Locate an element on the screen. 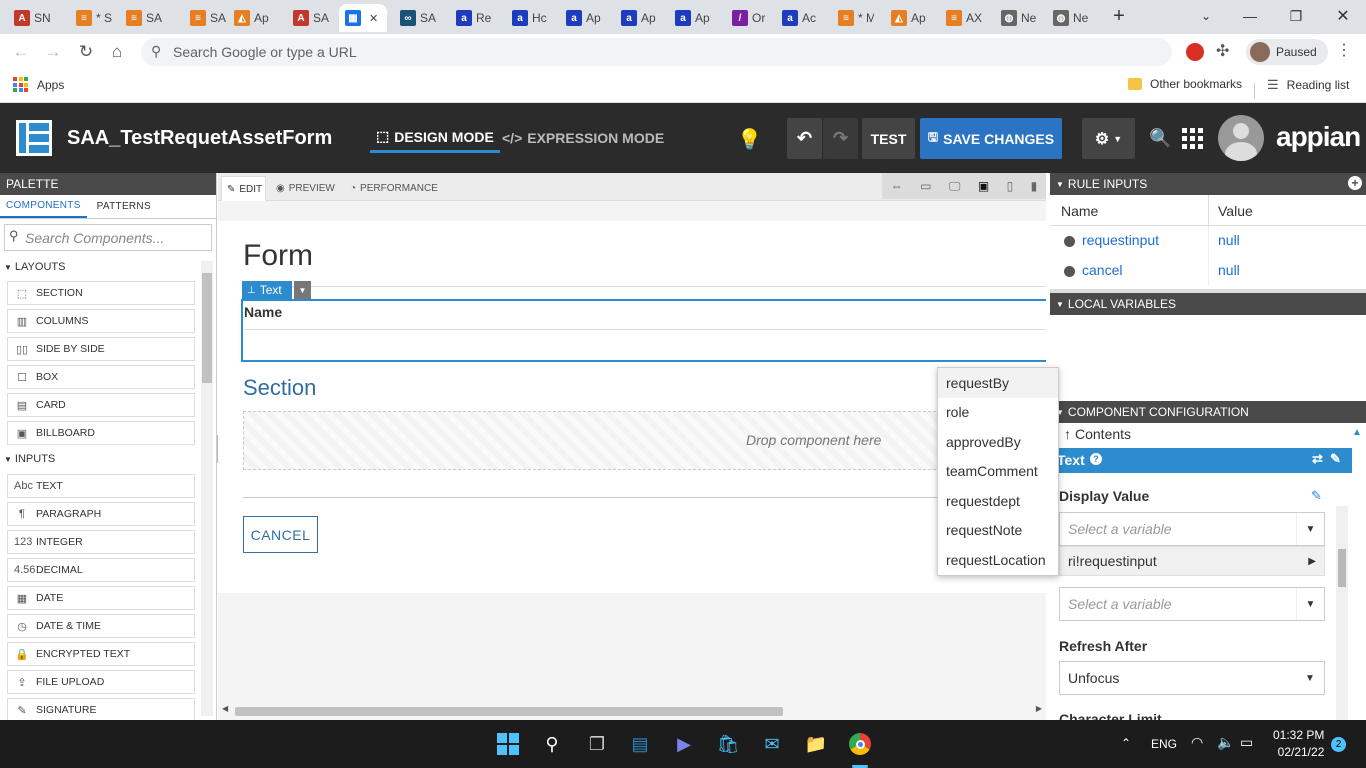 This screenshot has width=1366, height=768. browser-tab: a Hc is located at coordinates (527, 18).